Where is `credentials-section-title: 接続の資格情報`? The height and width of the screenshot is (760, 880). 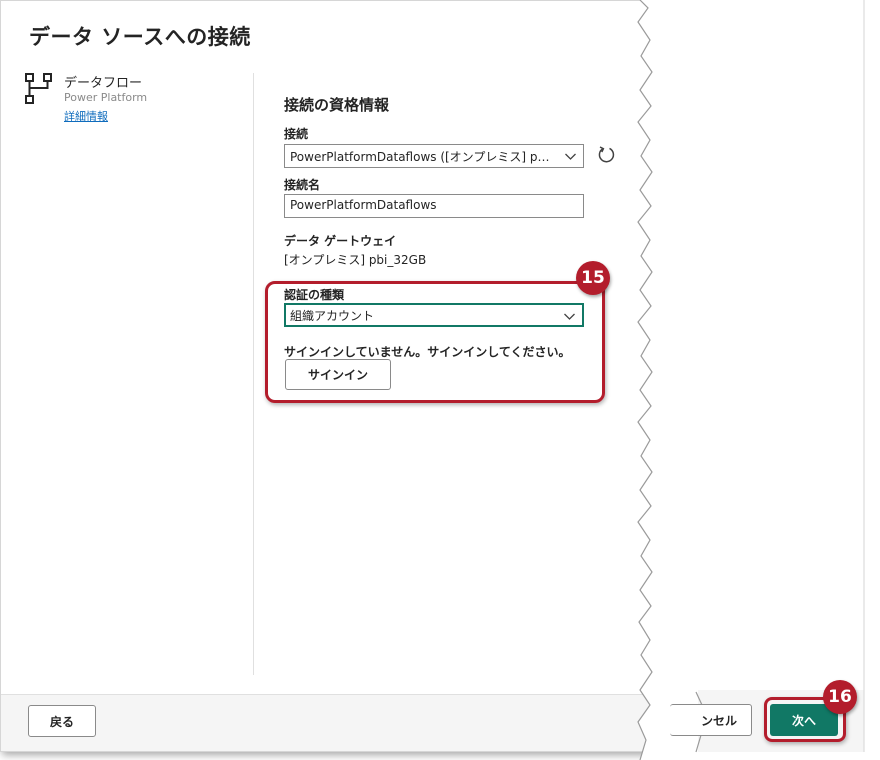
credentials-section-title: 接続の資格情報 is located at coordinates (337, 105).